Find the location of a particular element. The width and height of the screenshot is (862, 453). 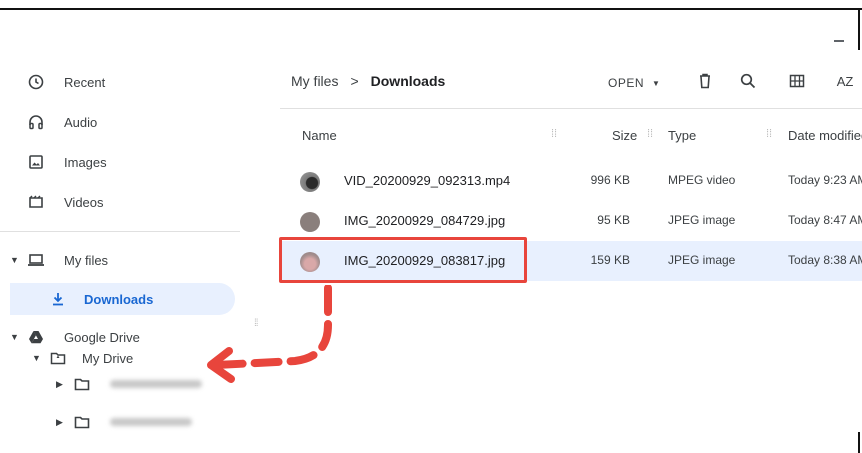

annotation-highlight-box is located at coordinates (403, 260).